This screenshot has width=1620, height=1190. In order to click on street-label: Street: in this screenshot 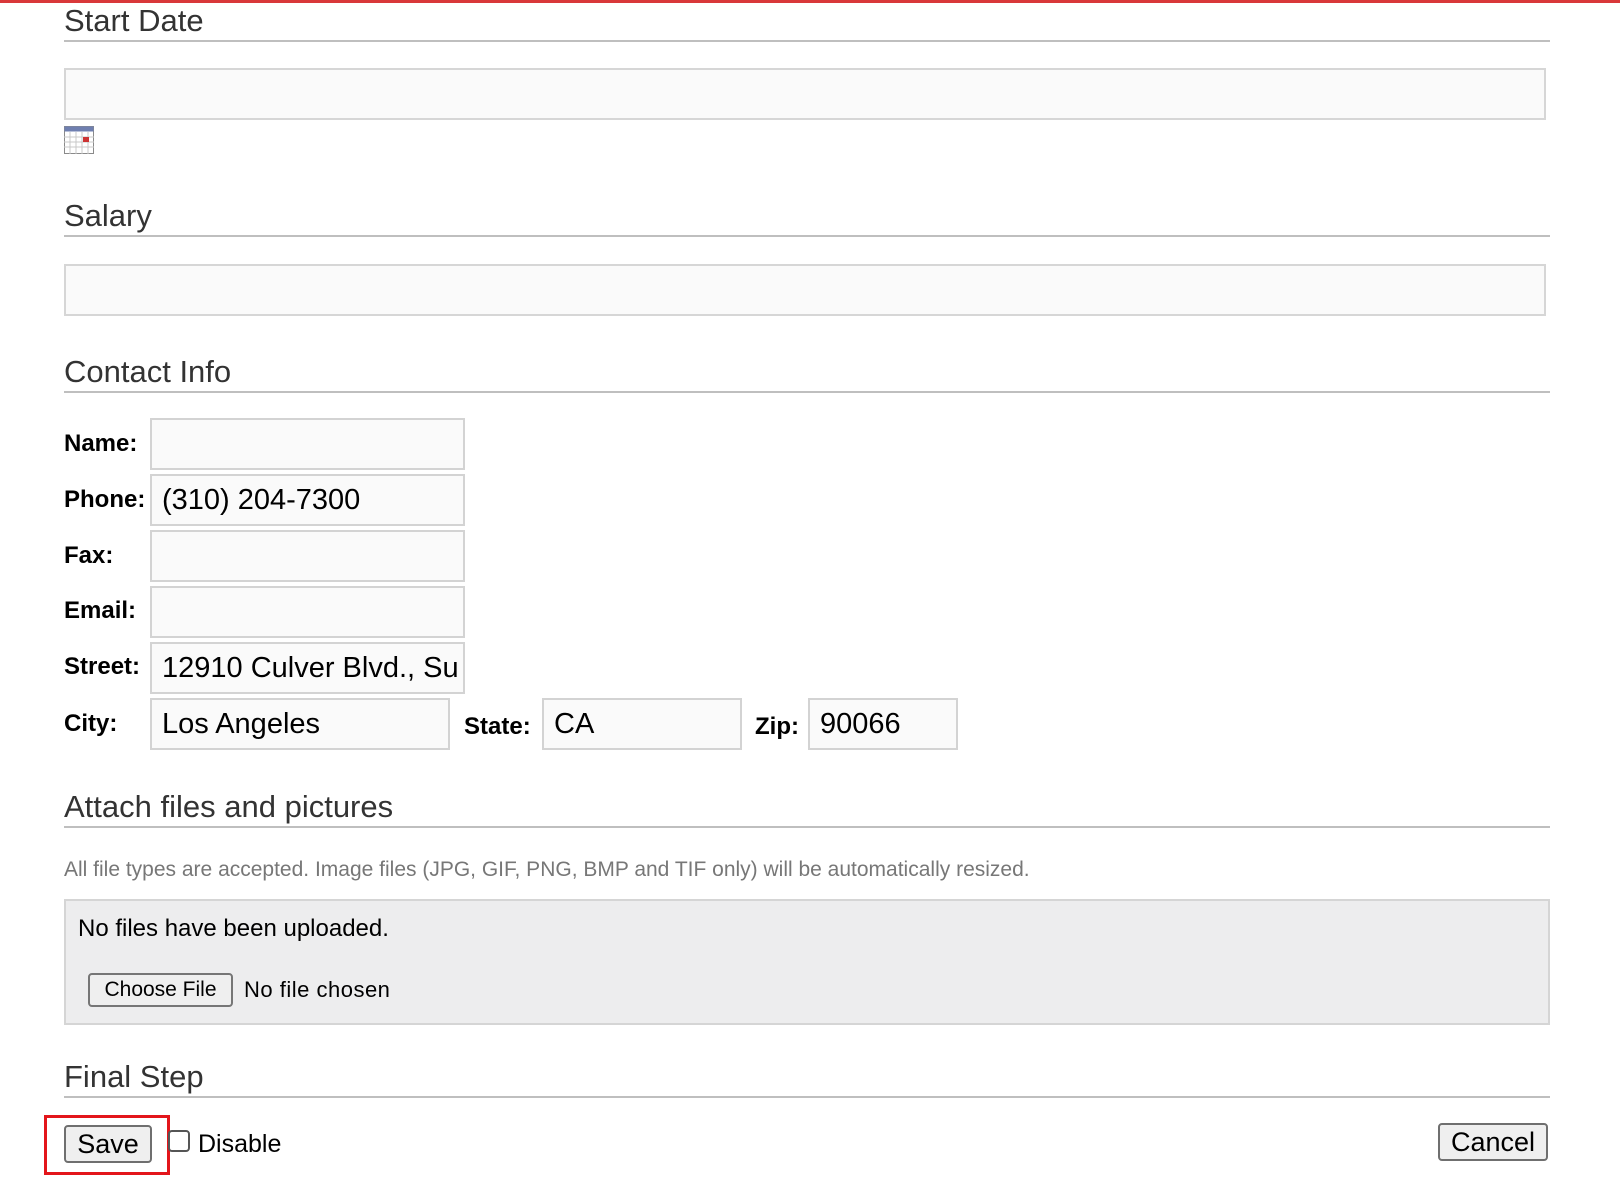, I will do `click(102, 666)`.